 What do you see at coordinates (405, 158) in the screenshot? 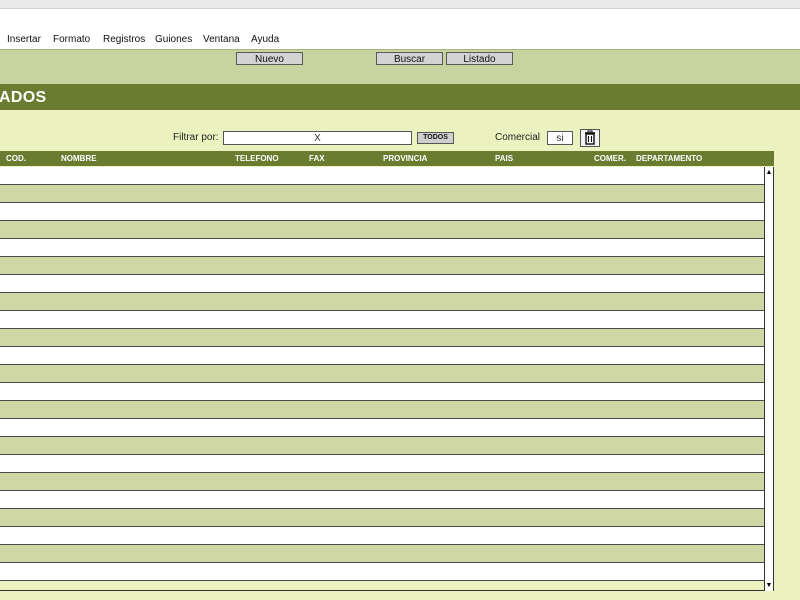
I see `column-header-provincia: PROVINCIA` at bounding box center [405, 158].